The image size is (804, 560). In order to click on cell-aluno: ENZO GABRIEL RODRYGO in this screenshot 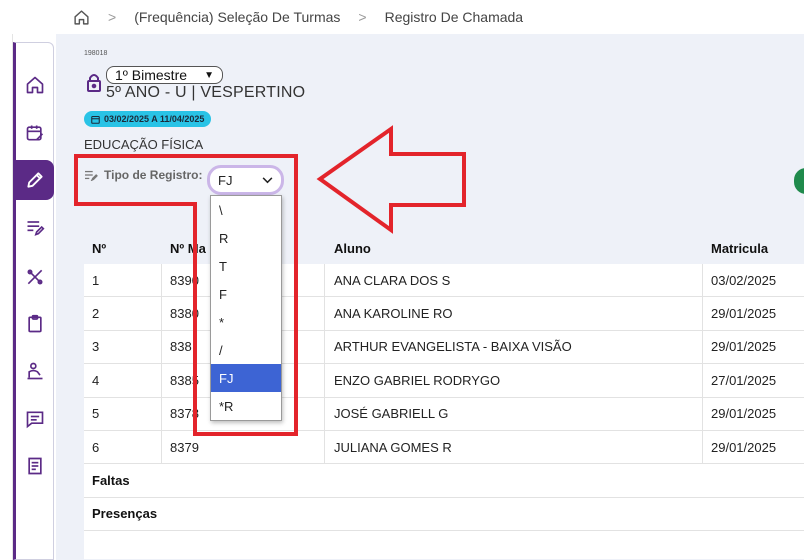, I will do `click(514, 380)`.